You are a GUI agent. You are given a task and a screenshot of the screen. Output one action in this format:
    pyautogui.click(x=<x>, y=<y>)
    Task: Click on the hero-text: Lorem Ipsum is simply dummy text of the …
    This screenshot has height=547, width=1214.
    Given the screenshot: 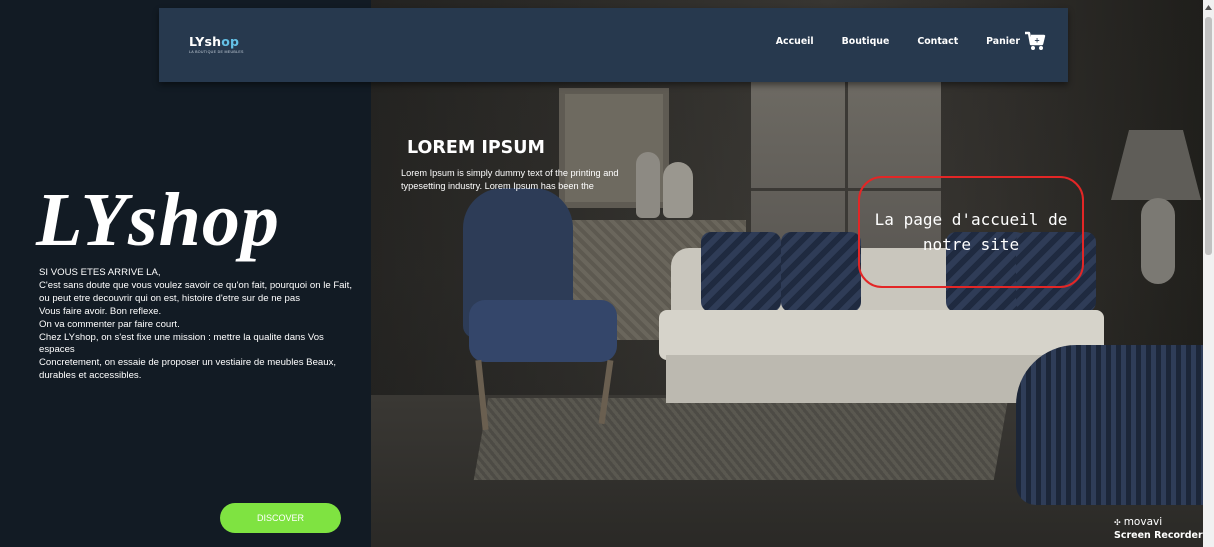 What is the action you would take?
    pyautogui.click(x=510, y=179)
    